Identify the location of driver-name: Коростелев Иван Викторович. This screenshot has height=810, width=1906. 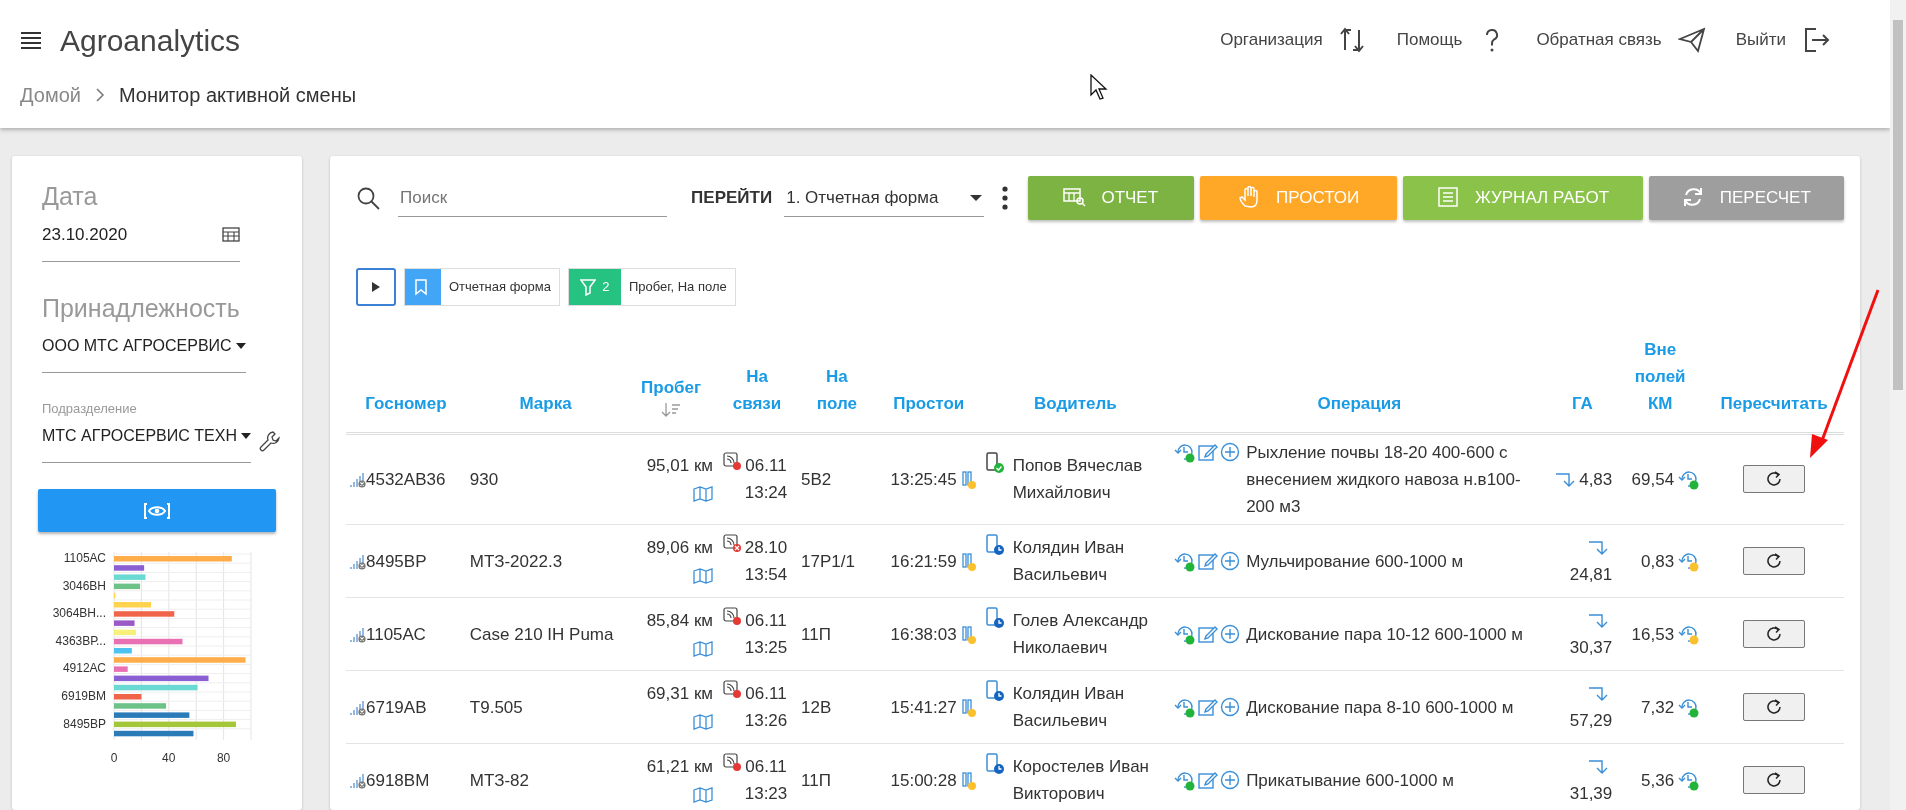
(1081, 780).